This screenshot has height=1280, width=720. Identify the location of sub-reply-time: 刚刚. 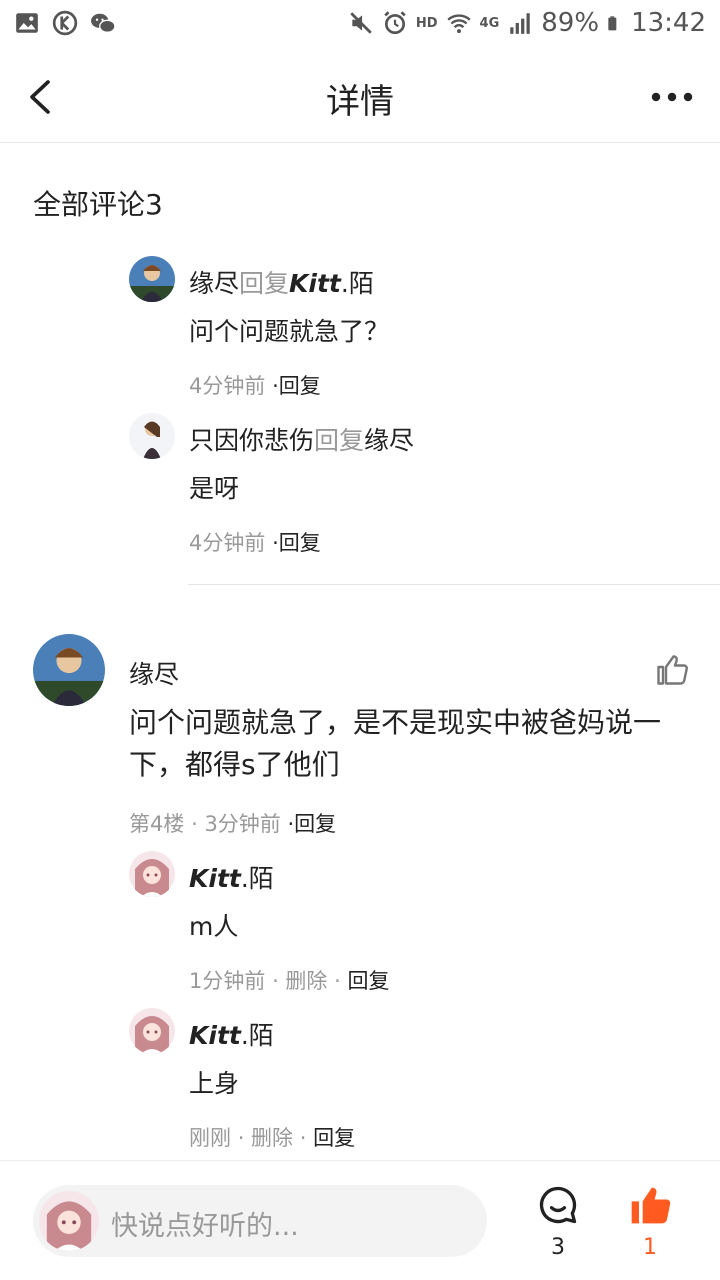
(210, 1138).